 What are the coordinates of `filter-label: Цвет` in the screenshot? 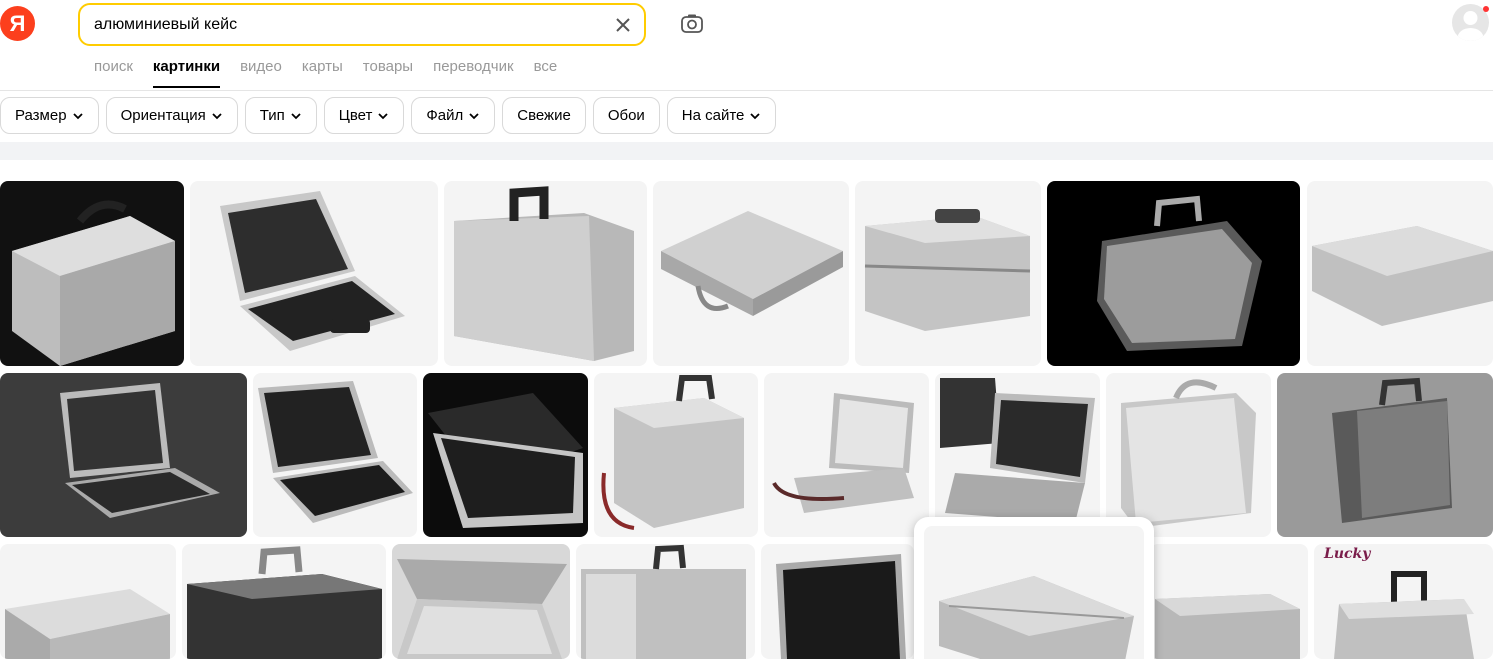 It's located at (355, 115).